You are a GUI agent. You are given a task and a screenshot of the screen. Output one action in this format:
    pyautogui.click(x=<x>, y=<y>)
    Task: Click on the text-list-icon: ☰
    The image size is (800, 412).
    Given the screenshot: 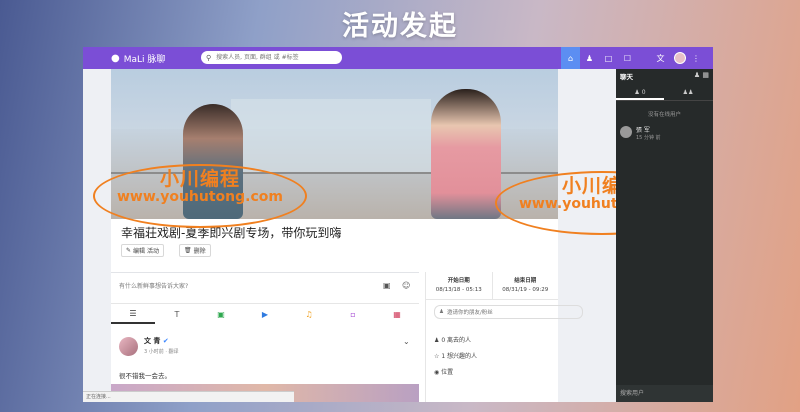 What is the action you would take?
    pyautogui.click(x=133, y=314)
    